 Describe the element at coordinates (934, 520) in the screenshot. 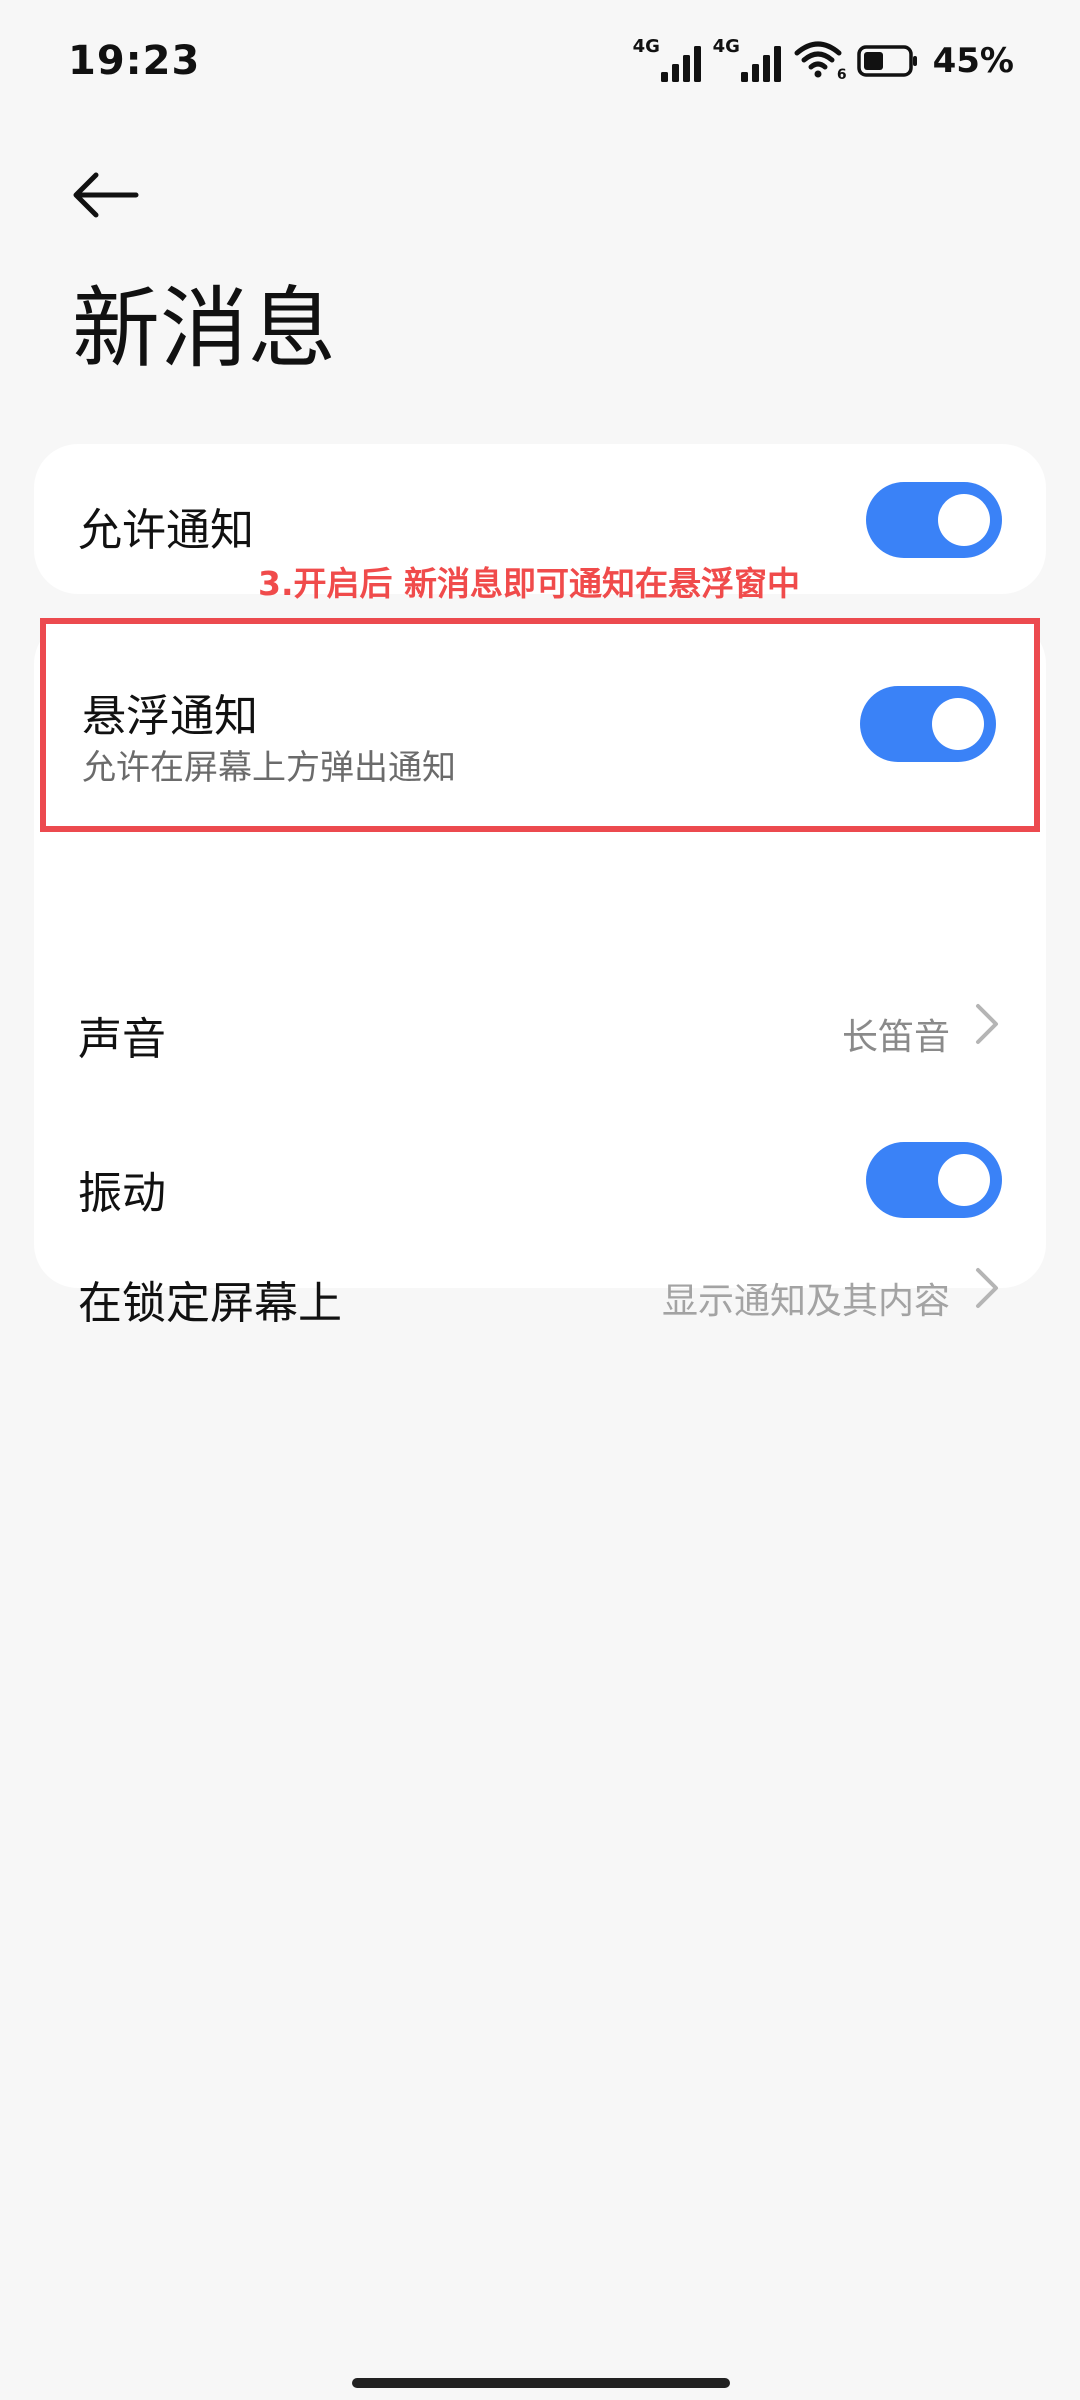

I see `allow-notification-toggle` at that location.